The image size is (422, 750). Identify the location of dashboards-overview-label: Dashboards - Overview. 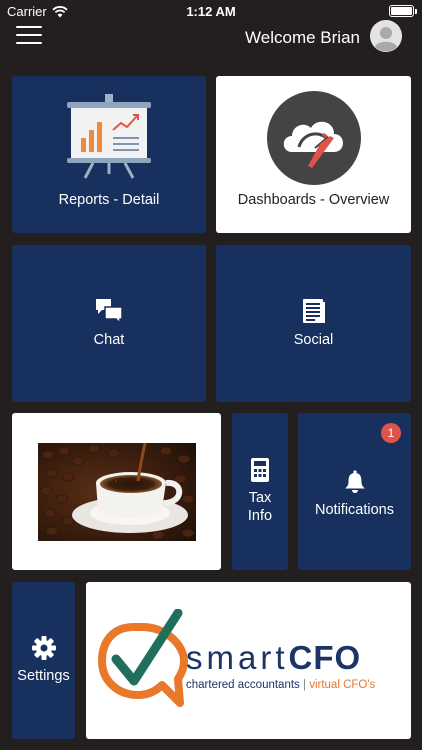
(313, 199).